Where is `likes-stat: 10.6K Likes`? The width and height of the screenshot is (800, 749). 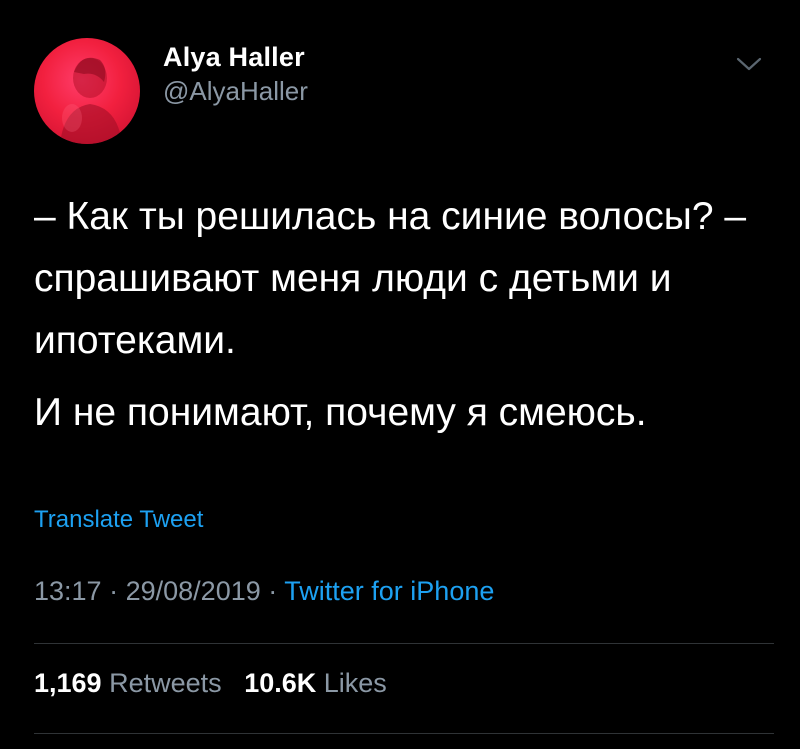 likes-stat: 10.6K Likes is located at coordinates (315, 683).